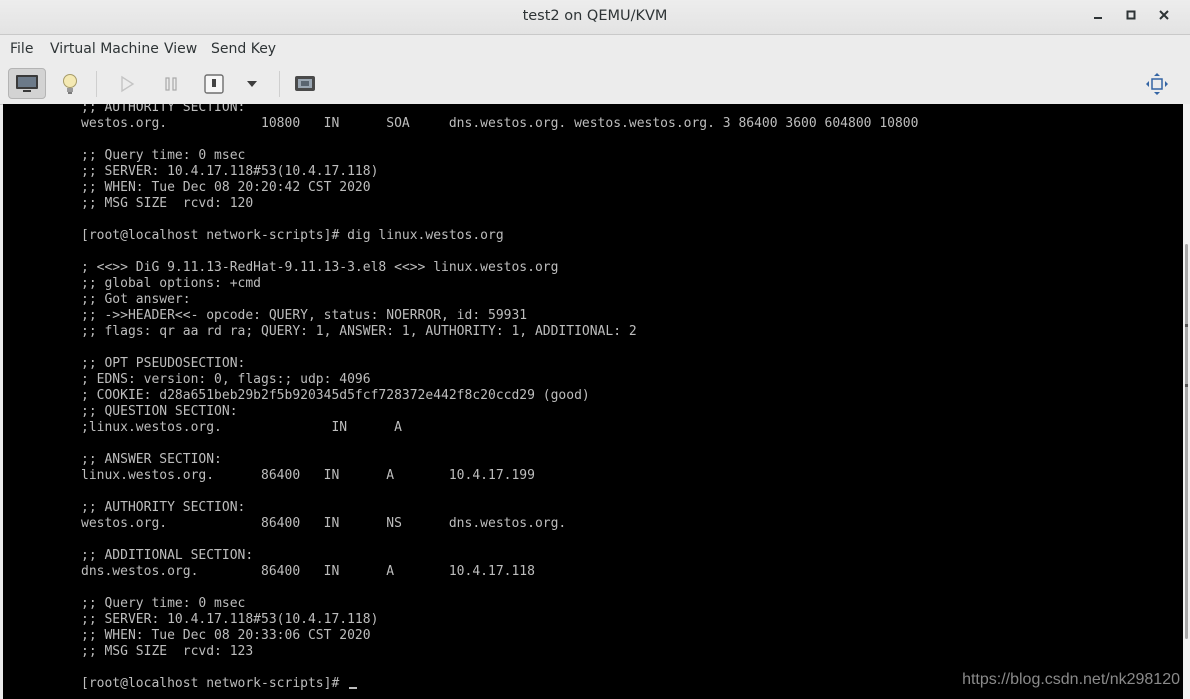 This screenshot has height=699, width=1190. I want to click on terminal-line: ;; OPT PSEUDOSECTION:, so click(163, 363).